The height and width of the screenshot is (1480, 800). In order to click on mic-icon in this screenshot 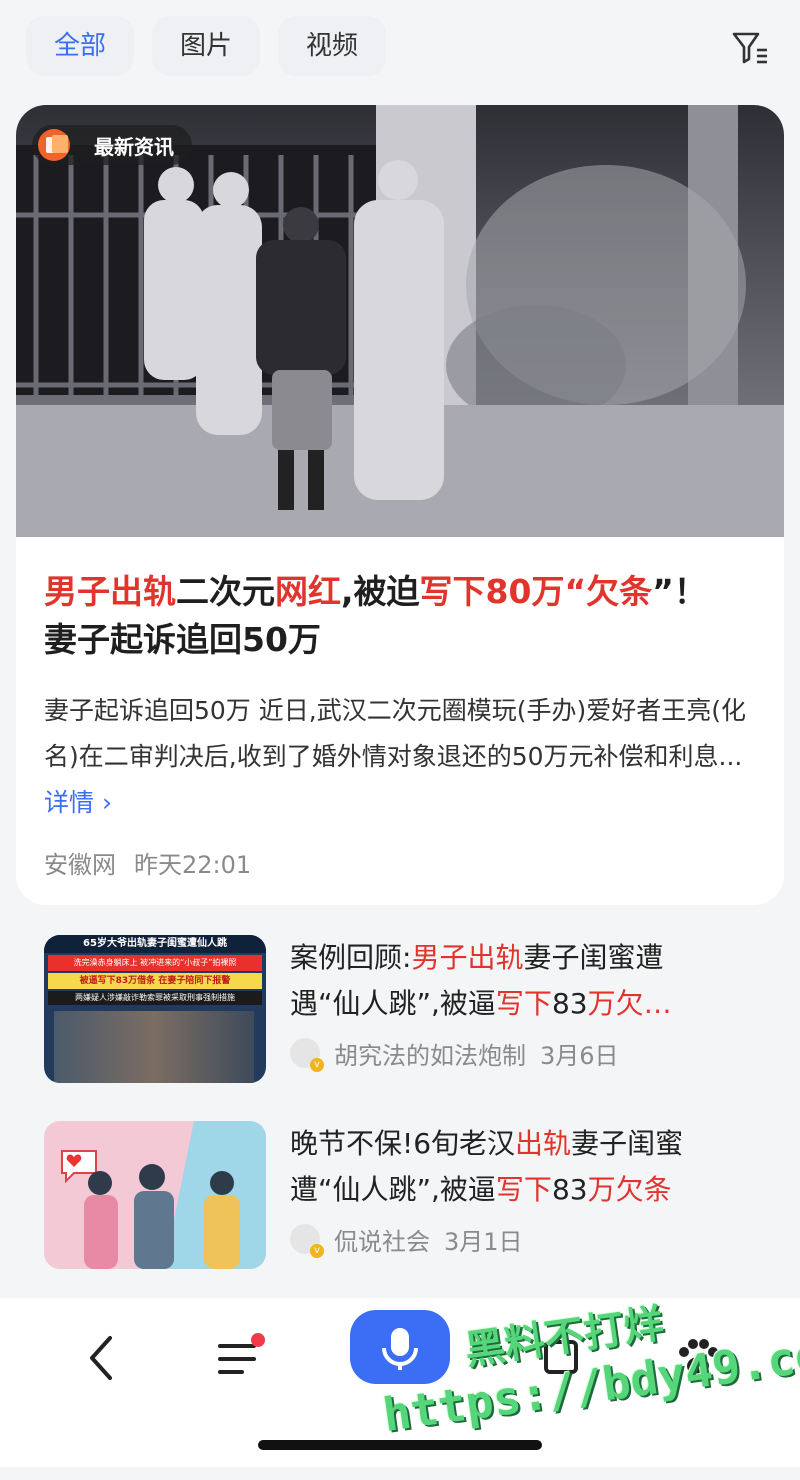, I will do `click(400, 1349)`.